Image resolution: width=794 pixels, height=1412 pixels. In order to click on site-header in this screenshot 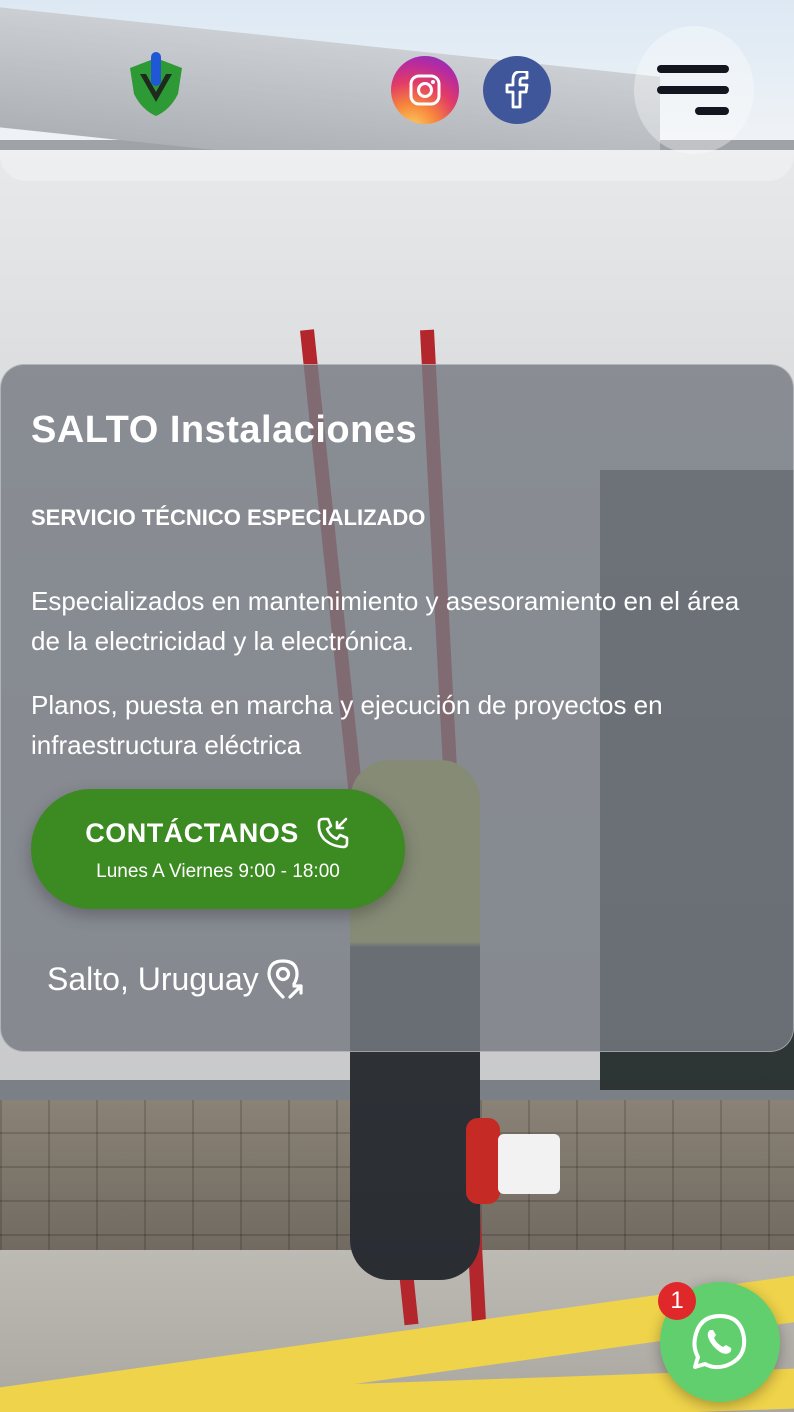, I will do `click(397, 90)`.